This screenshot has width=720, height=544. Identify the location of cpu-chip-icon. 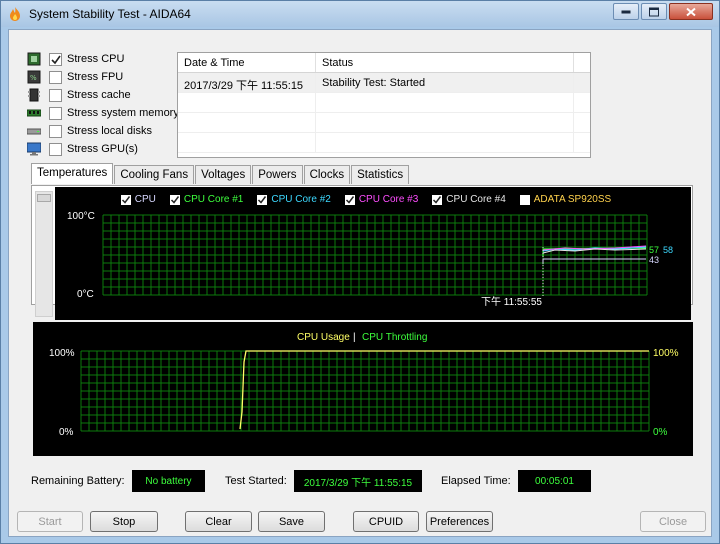
(34, 59).